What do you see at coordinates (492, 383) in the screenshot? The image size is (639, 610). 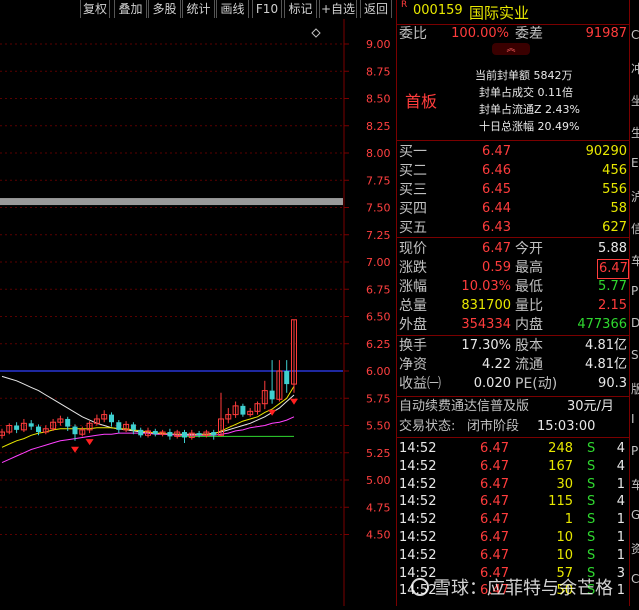 I see `fund-value: 0.020` at bounding box center [492, 383].